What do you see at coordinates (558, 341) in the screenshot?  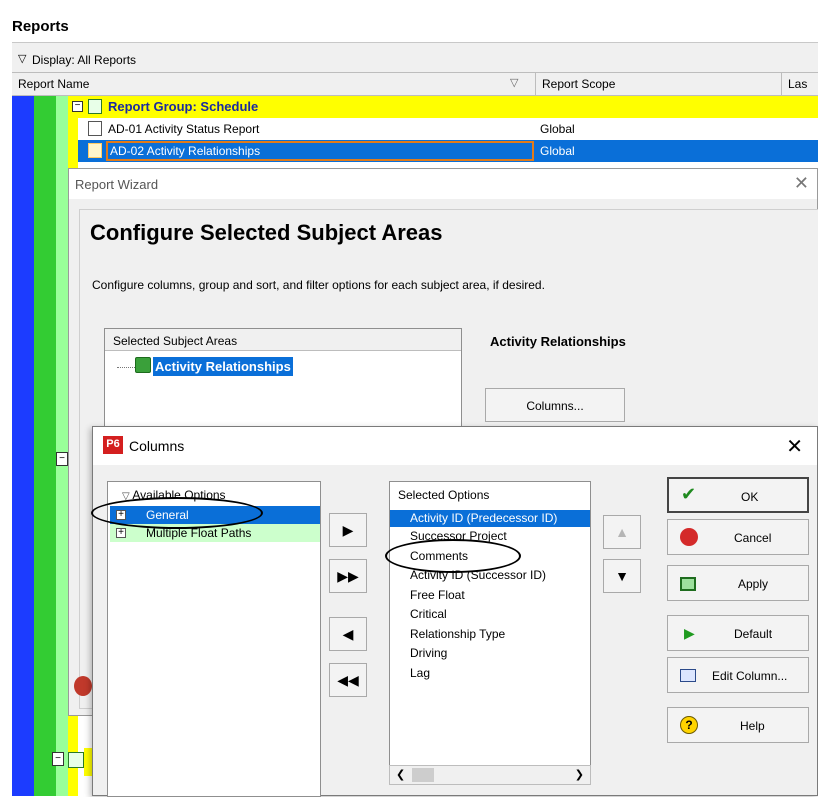 I see `subject-area-title: Activity Relationships` at bounding box center [558, 341].